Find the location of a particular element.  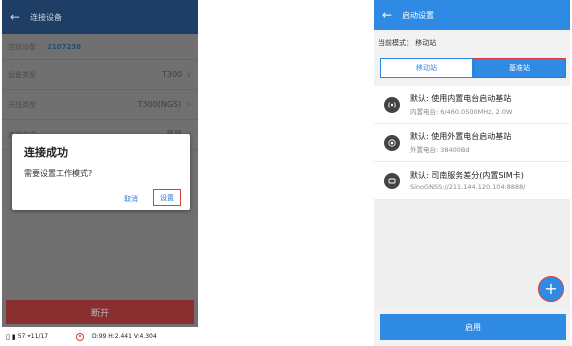

dialog-cancel-button: 取消 is located at coordinates (131, 199).